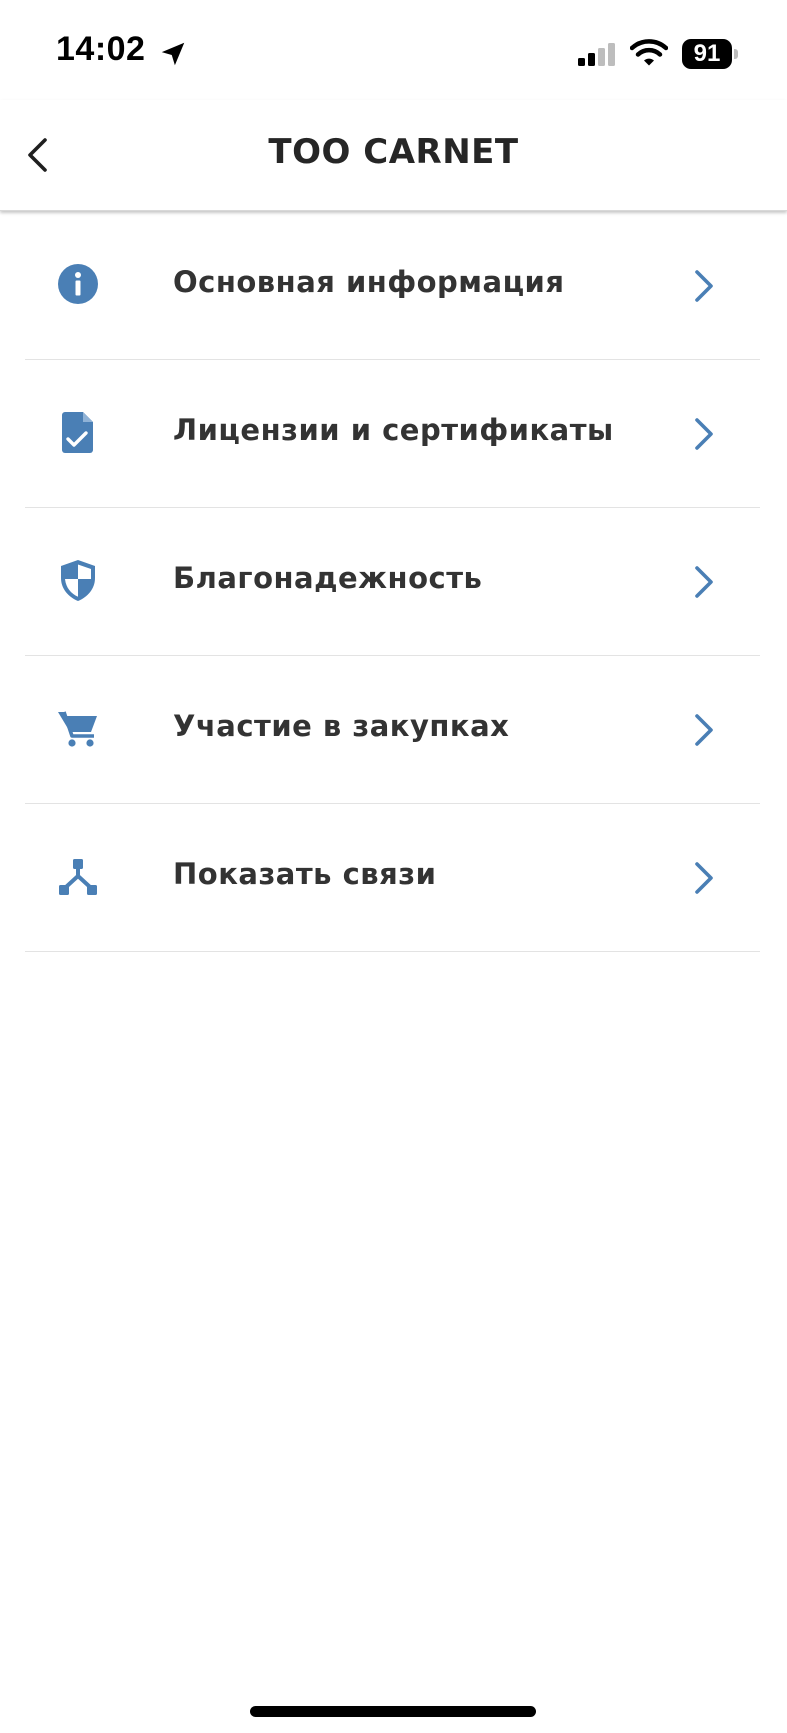 The width and height of the screenshot is (787, 1733). I want to click on location-arrow-icon, so click(173, 54).